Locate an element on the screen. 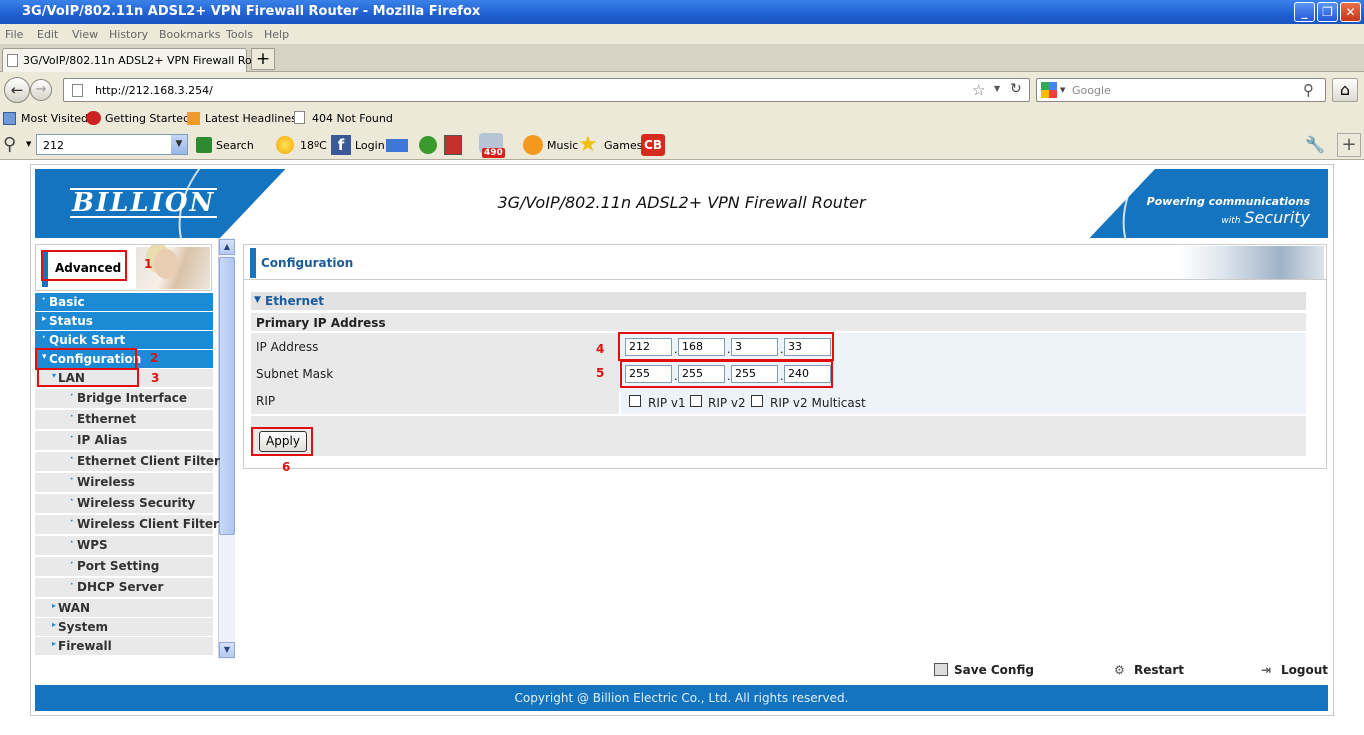 The width and height of the screenshot is (1364, 735). toolbar-music: Music is located at coordinates (562, 145).